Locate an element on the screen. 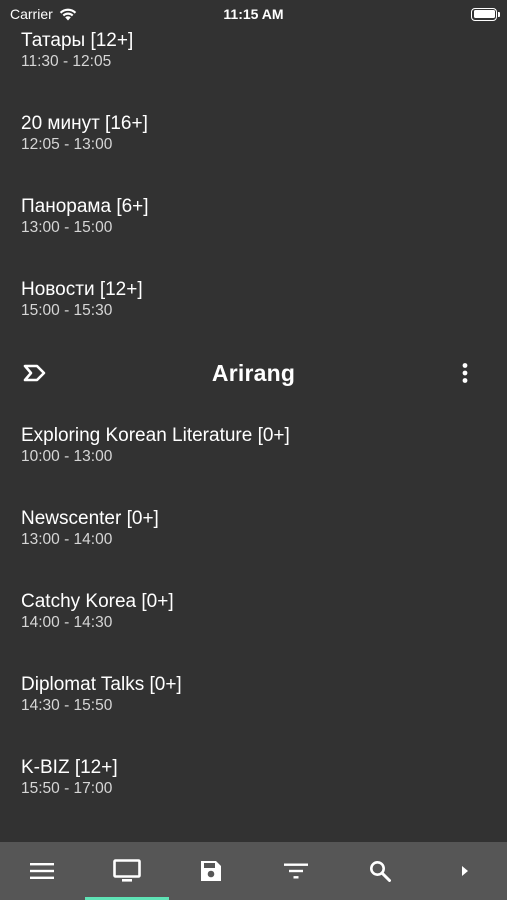 This screenshot has width=507, height=900. program-item: Diplomat Talks [0+] 14:30 - 15:50 is located at coordinates (253, 715).